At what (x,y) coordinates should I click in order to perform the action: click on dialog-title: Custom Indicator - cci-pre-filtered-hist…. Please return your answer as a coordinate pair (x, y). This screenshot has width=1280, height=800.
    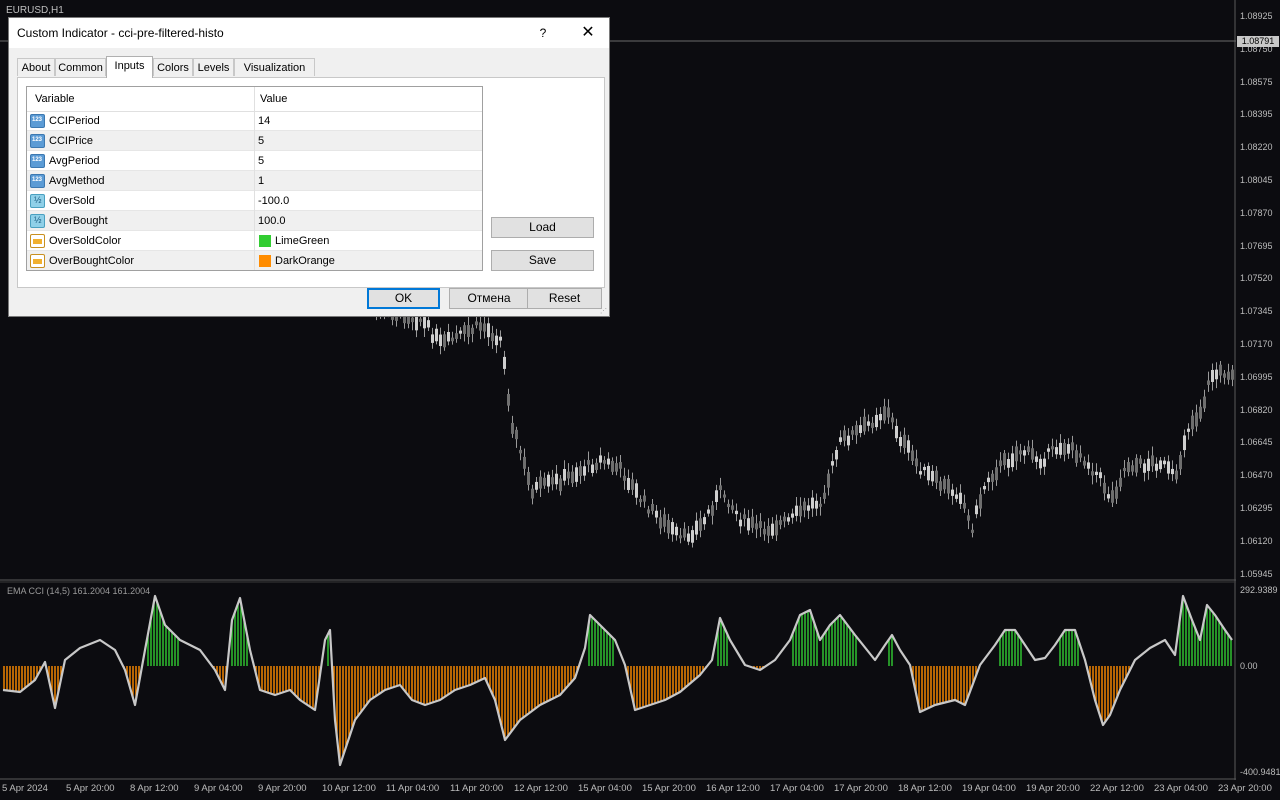
    Looking at the image, I should click on (120, 33).